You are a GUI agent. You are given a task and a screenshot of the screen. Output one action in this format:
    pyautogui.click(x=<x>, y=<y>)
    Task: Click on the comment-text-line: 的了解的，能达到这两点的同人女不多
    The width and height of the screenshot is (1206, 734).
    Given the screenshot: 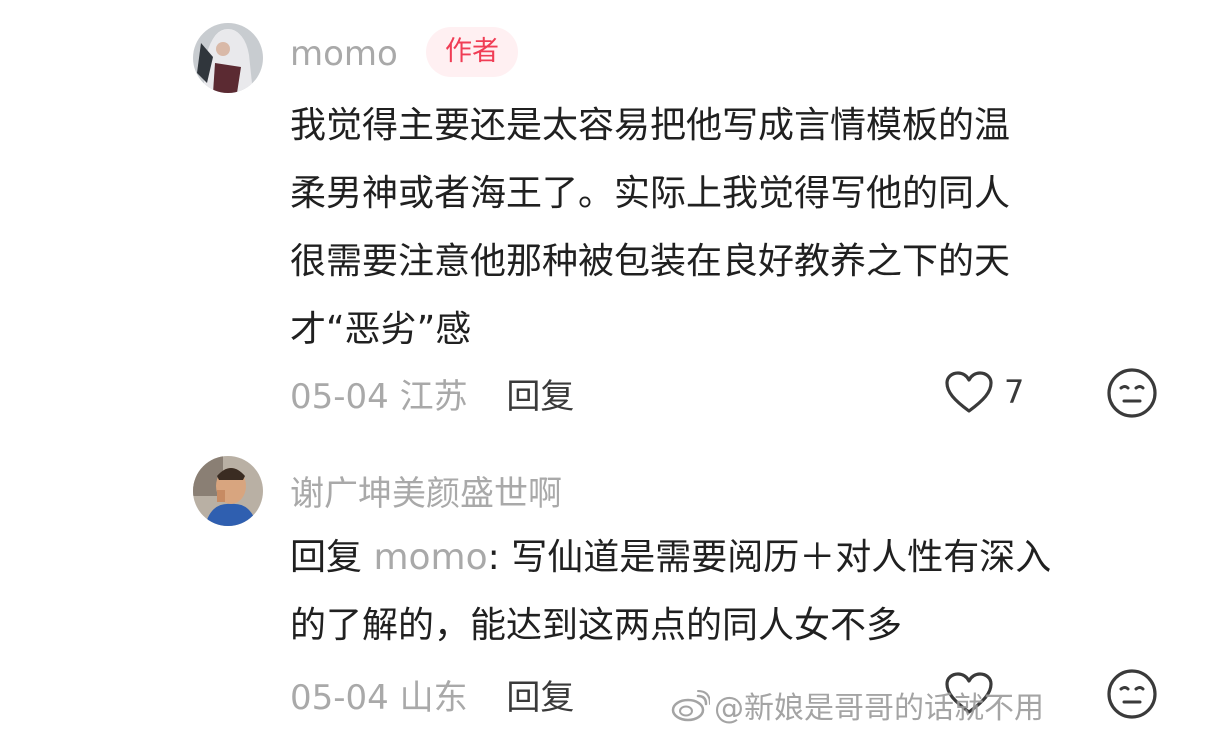 What is the action you would take?
    pyautogui.click(x=596, y=625)
    